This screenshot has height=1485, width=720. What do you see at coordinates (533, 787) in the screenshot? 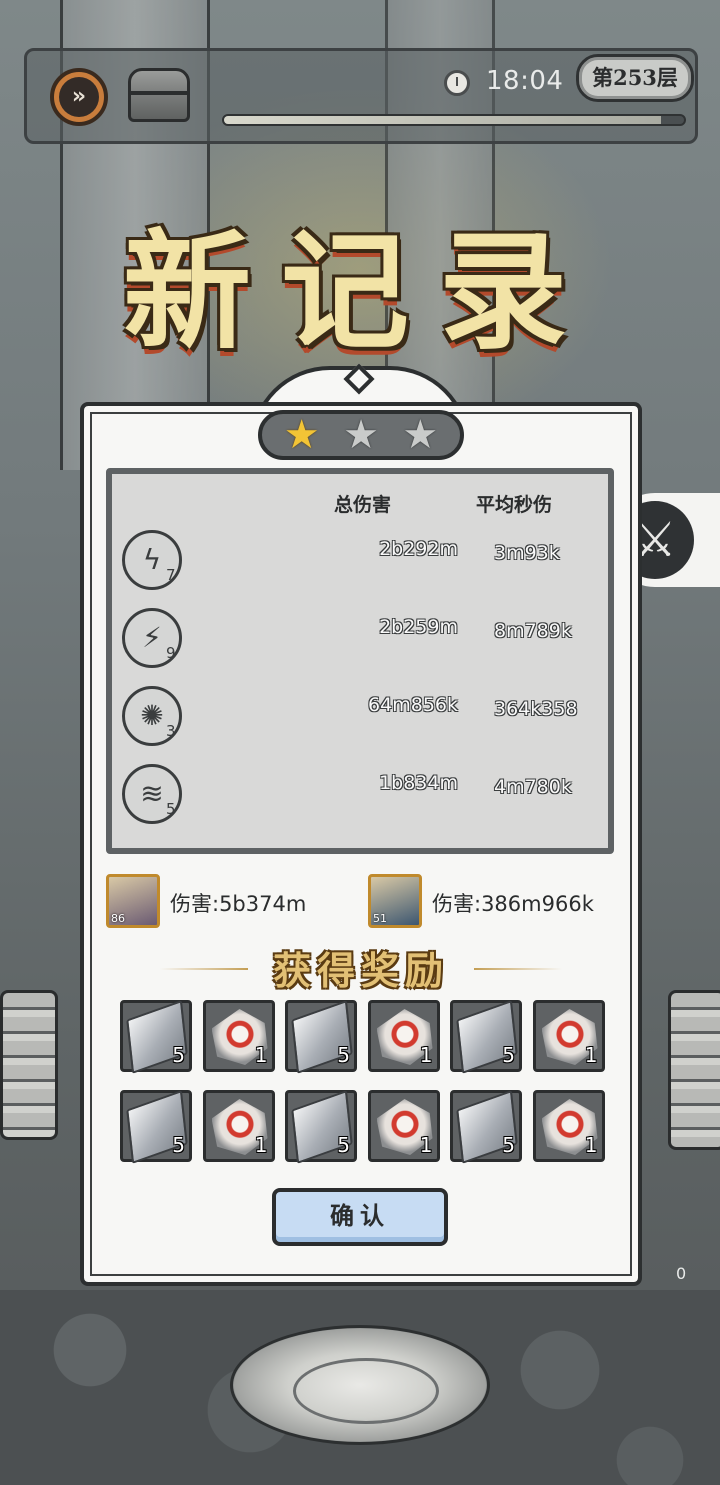
I see `skill-avg-dps: 4m780k` at bounding box center [533, 787].